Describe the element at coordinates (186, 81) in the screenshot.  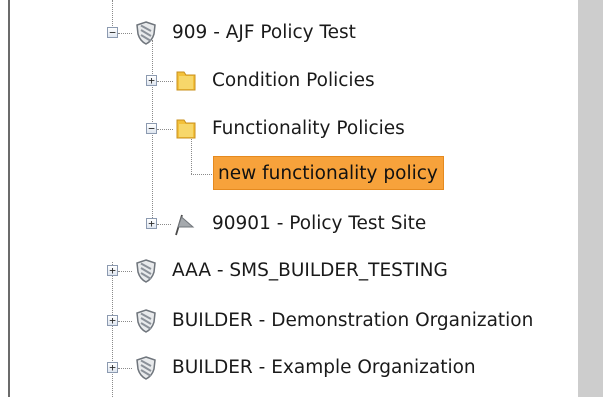
I see `folder-icon` at that location.